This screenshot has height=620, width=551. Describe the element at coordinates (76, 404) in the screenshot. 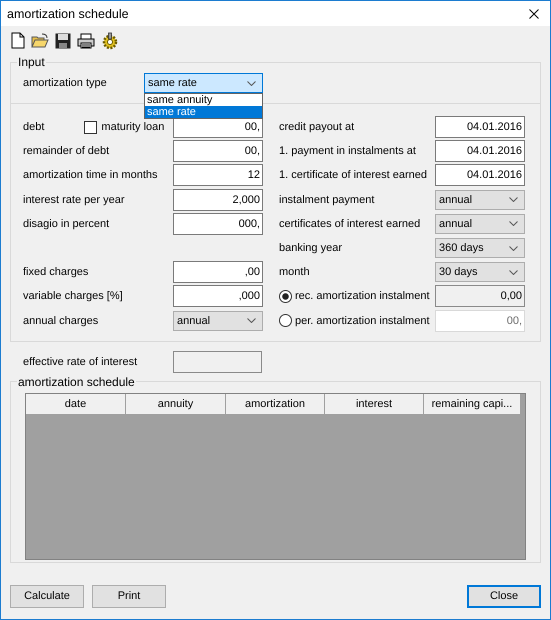

I see `column-header: date` at that location.